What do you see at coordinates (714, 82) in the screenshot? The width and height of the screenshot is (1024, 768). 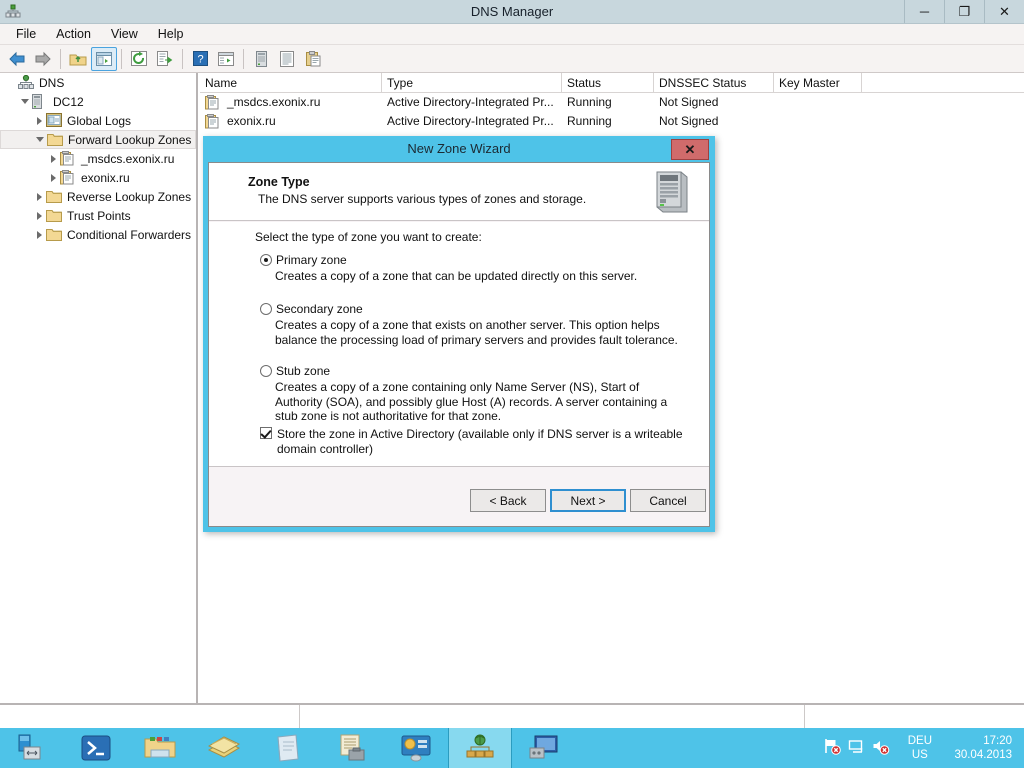 I see `list-column-dnssec-status: DNSSEC Status` at bounding box center [714, 82].